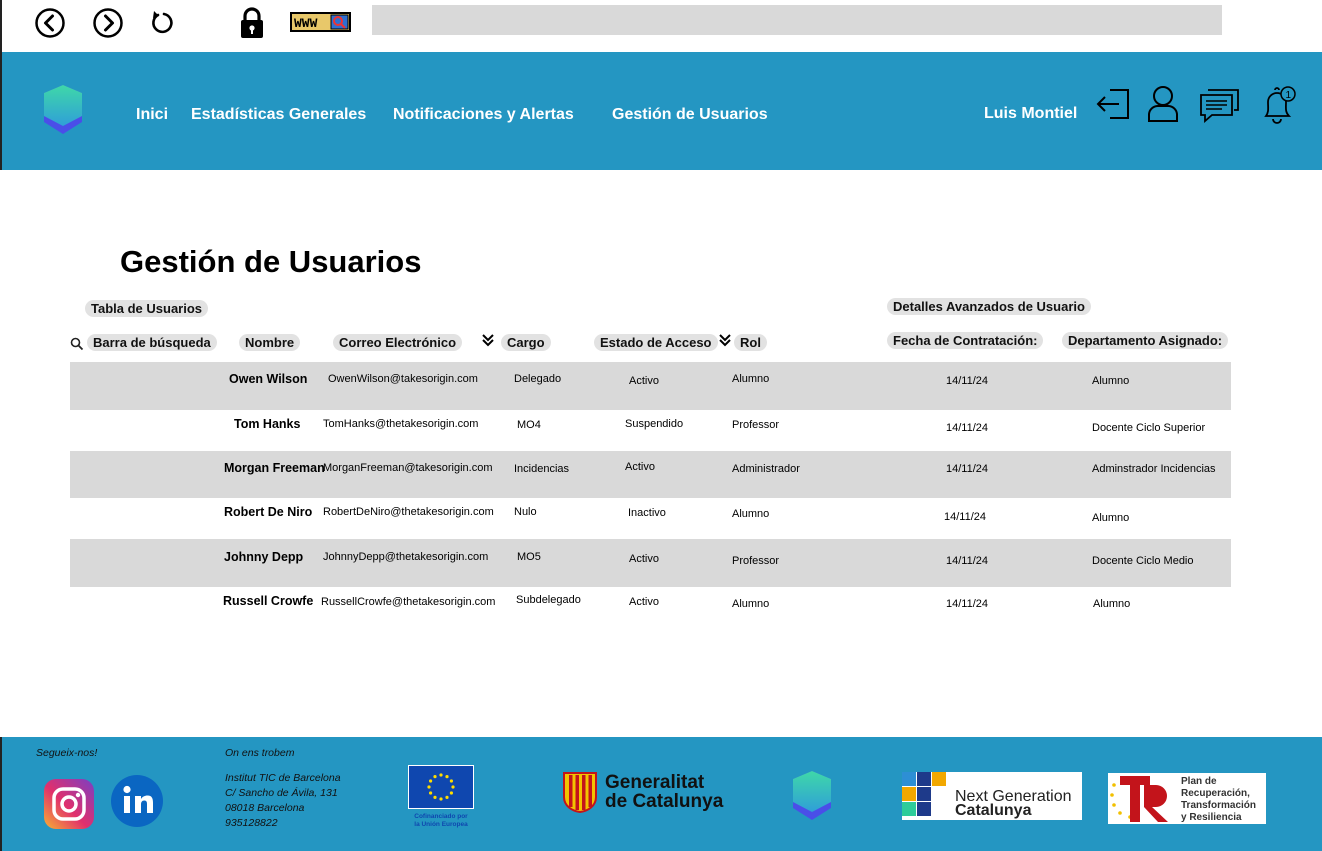  I want to click on logout-icon, so click(1114, 106).